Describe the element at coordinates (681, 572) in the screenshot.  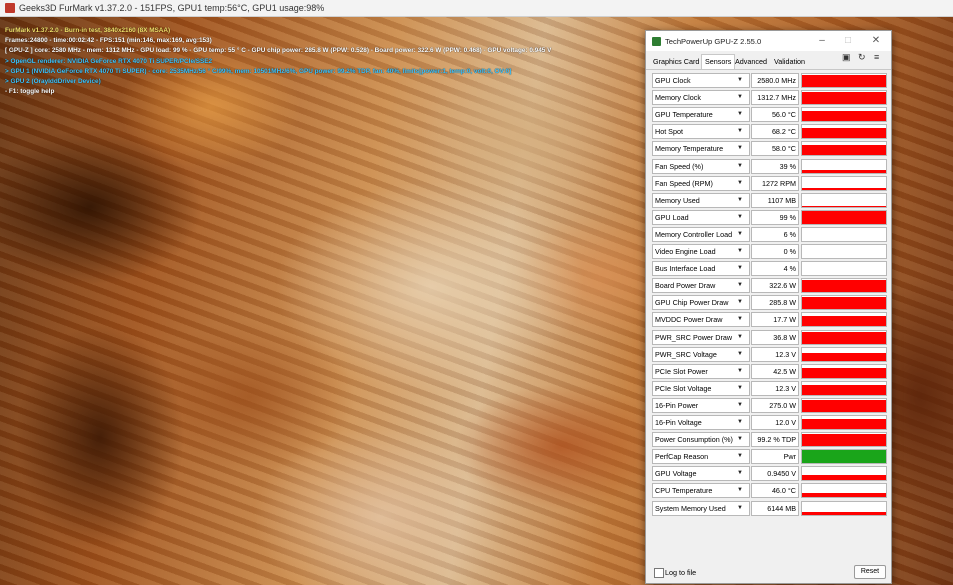
I see `log-to-file-label: Log to file` at that location.